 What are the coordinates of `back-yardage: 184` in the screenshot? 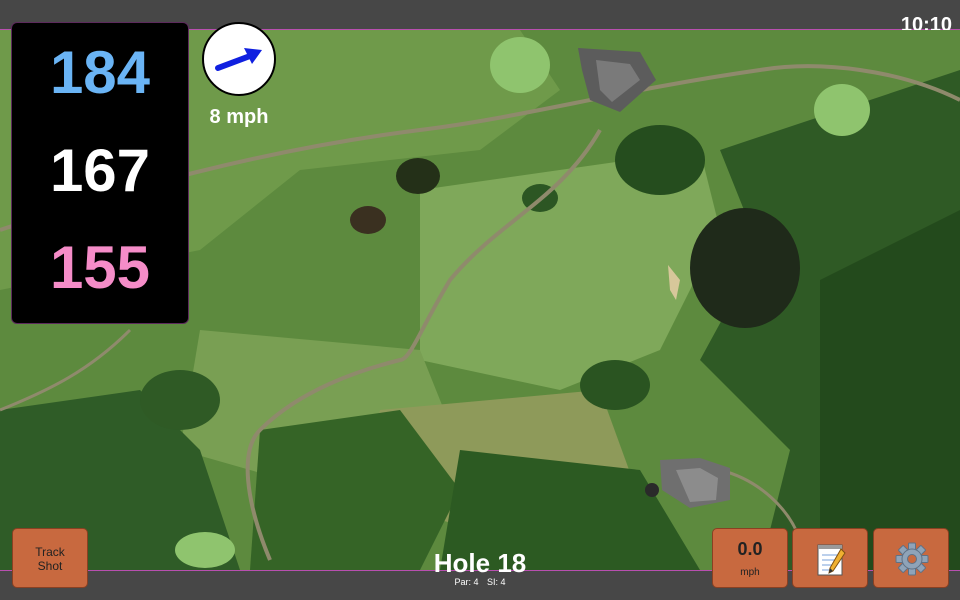 It's located at (100, 72).